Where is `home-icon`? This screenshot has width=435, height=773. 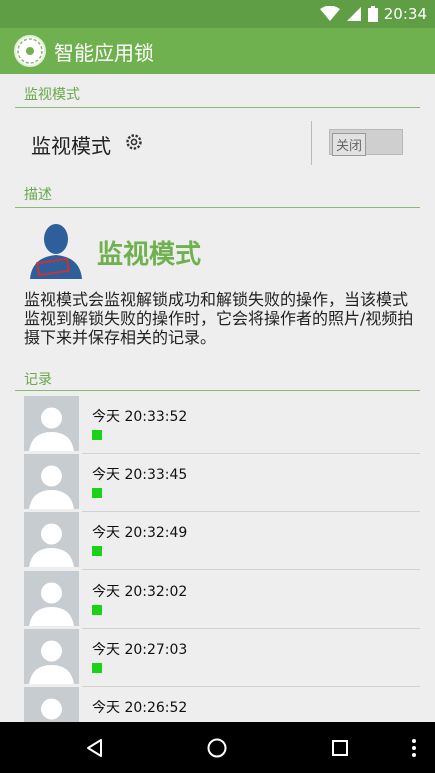 home-icon is located at coordinates (217, 748).